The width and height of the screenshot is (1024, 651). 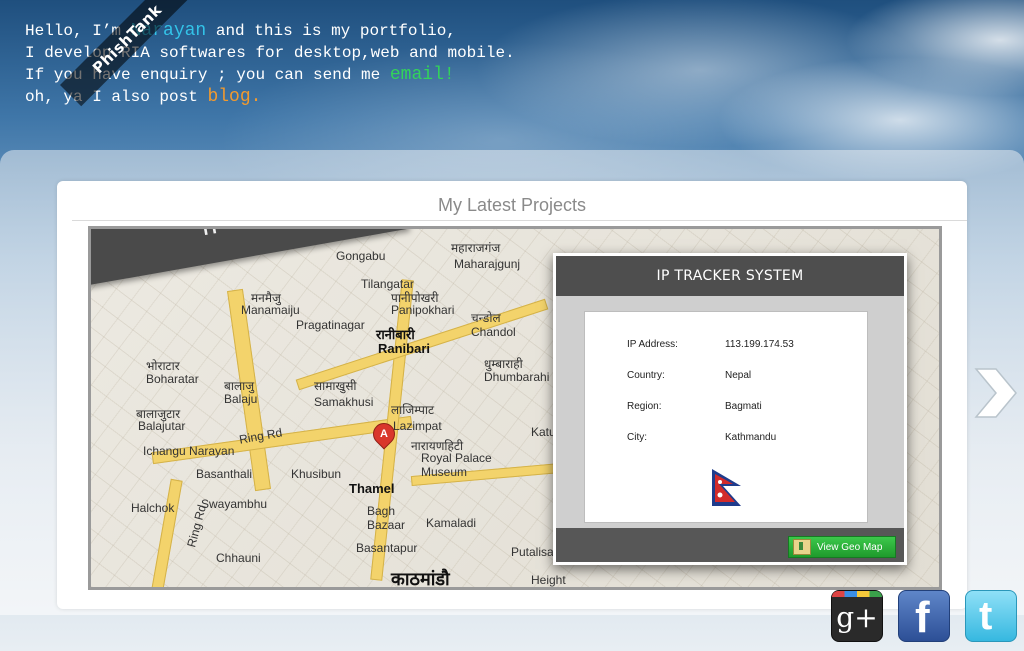 I want to click on map-label: चन्डोल, so click(x=486, y=318).